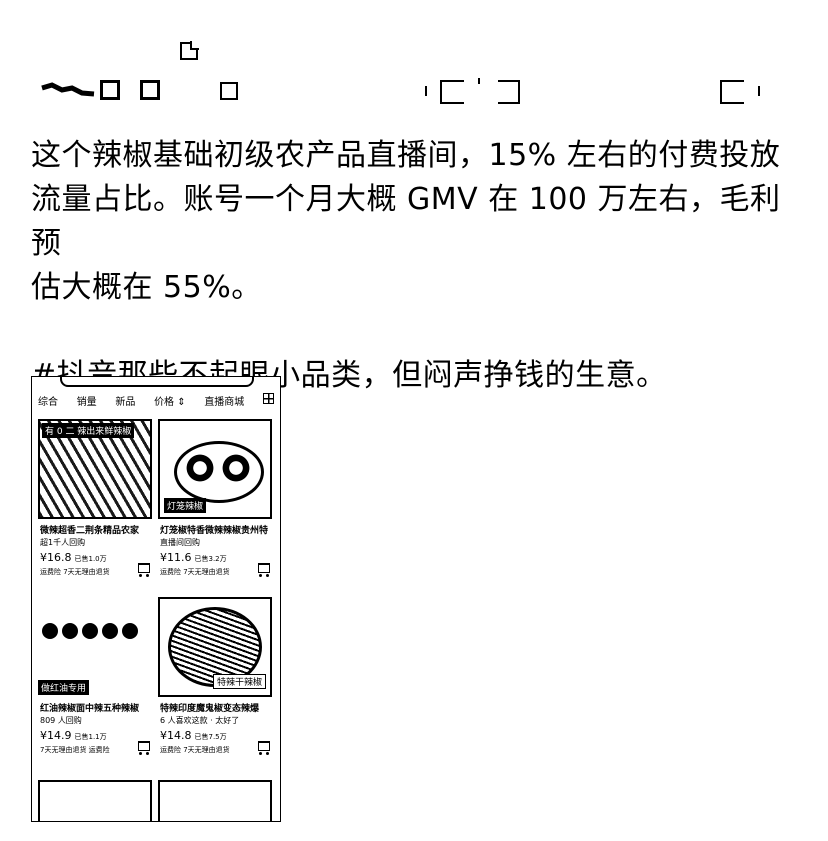 Image resolution: width=828 pixels, height=841 pixels. What do you see at coordinates (406, 155) in the screenshot?
I see `post-line: 这个辣椒基础初级农产品直播间，15% 左右的付费投放` at bounding box center [406, 155].